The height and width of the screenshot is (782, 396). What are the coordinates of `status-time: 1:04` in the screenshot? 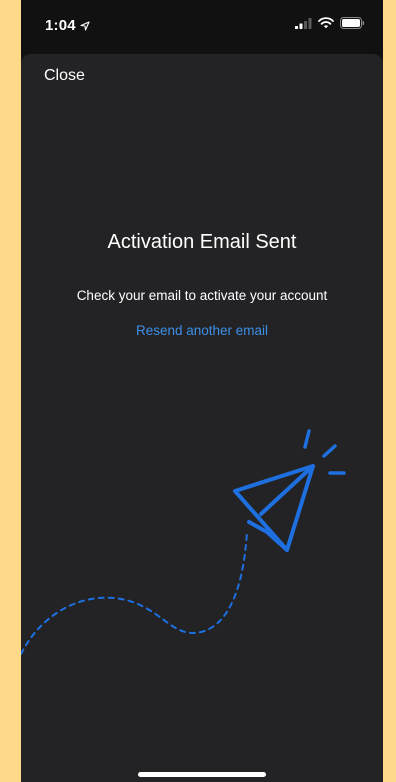 It's located at (60, 25).